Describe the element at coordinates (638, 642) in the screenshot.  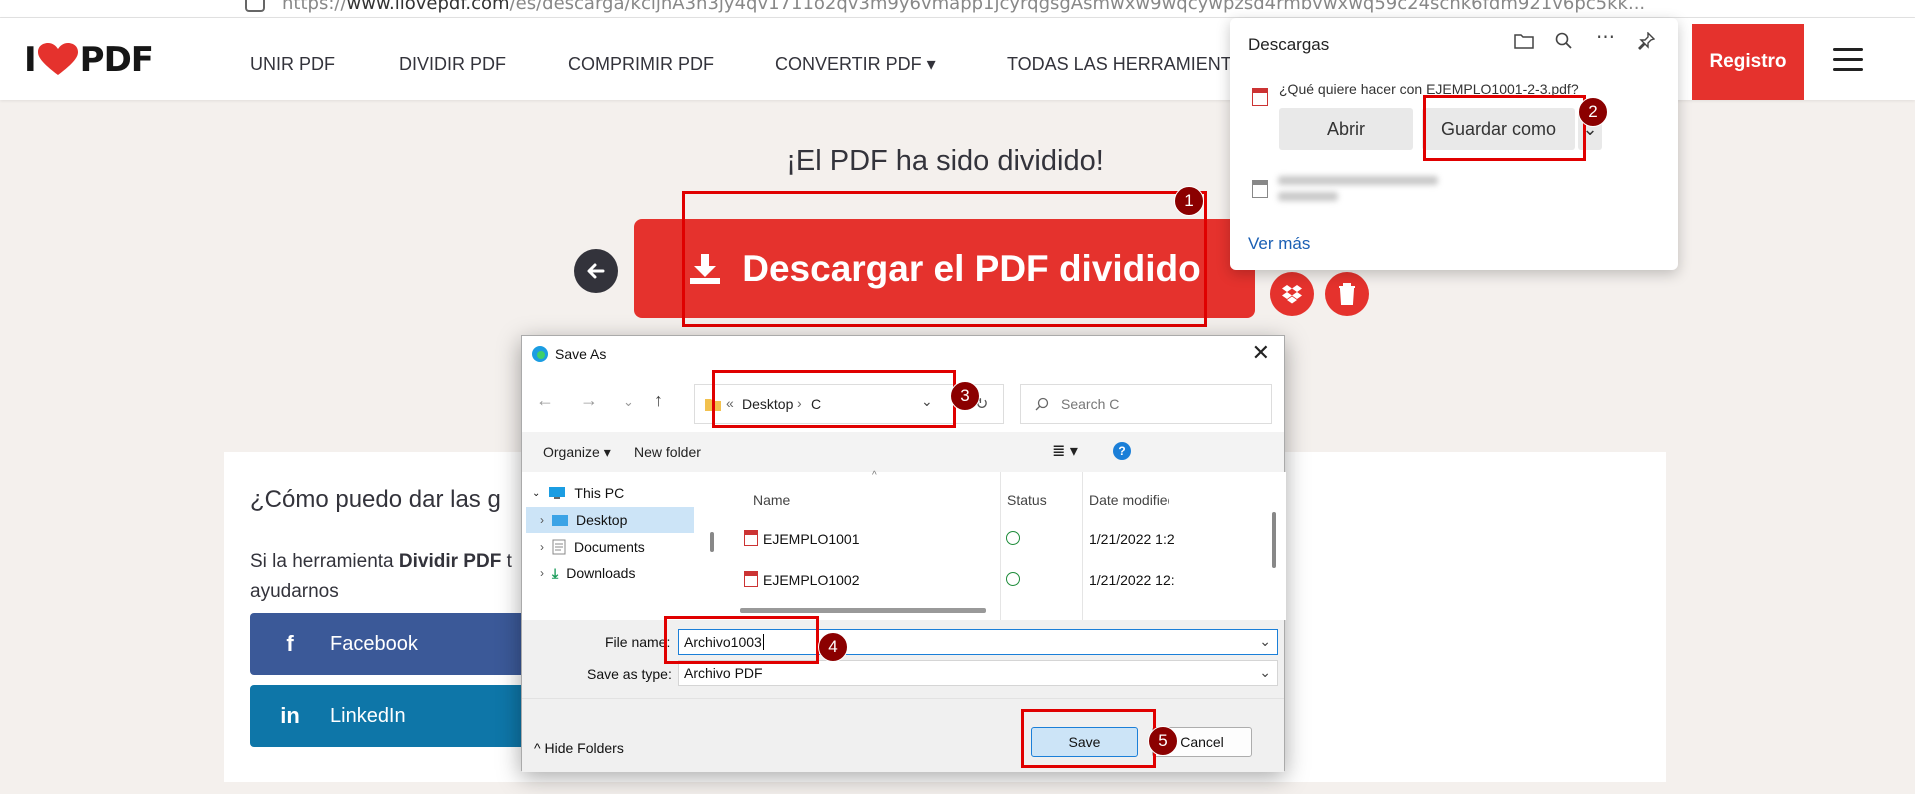
I see `file-name-label: File name:` at that location.